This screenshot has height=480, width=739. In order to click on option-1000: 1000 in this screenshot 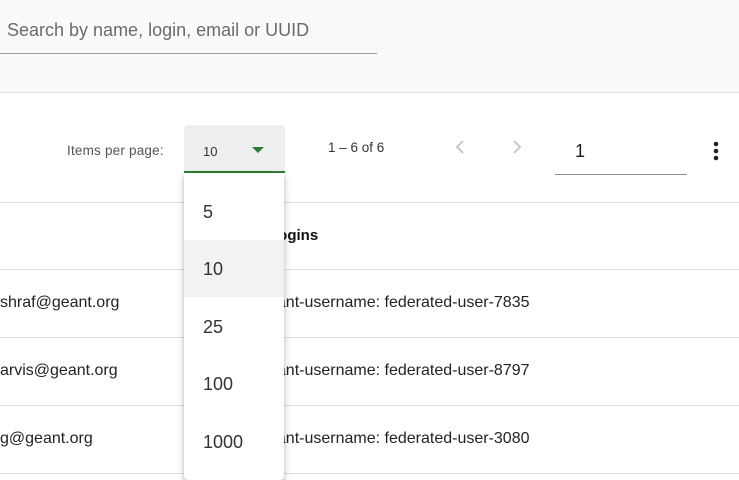, I will do `click(234, 441)`.